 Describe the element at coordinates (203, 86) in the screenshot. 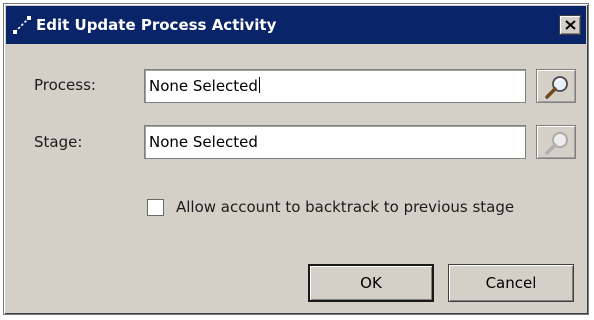

I see `process-value: None Selected` at that location.